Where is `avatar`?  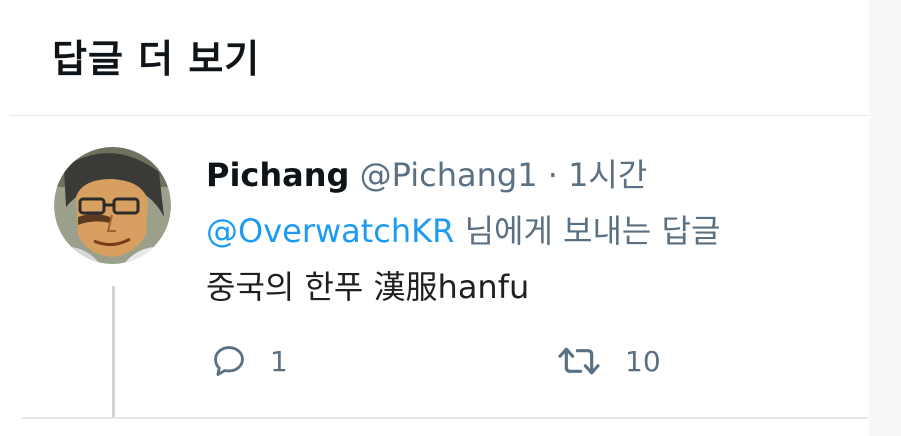
avatar is located at coordinates (112, 205).